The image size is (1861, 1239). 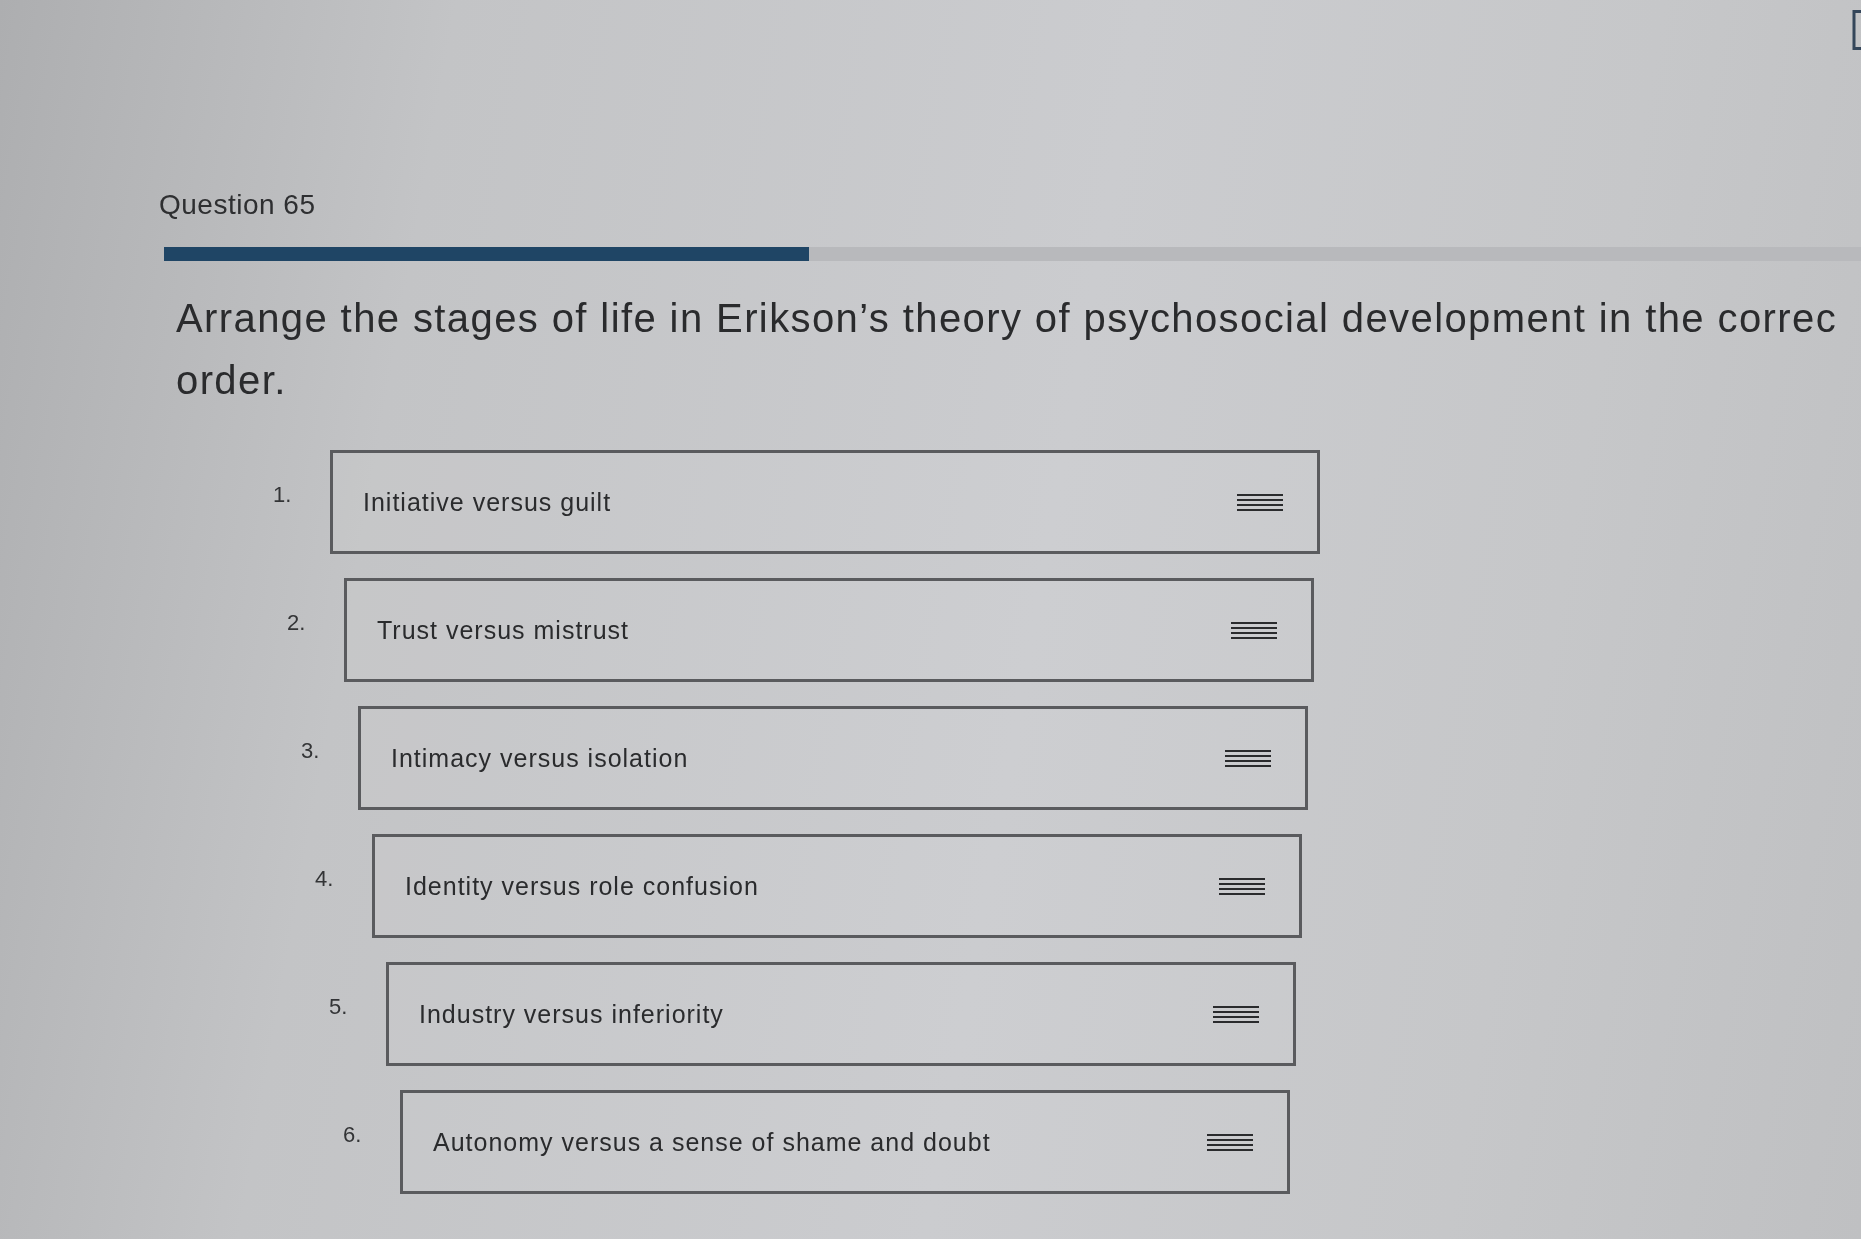 What do you see at coordinates (837, 886) in the screenshot?
I see `sortable-item: Identity versus role confusion` at bounding box center [837, 886].